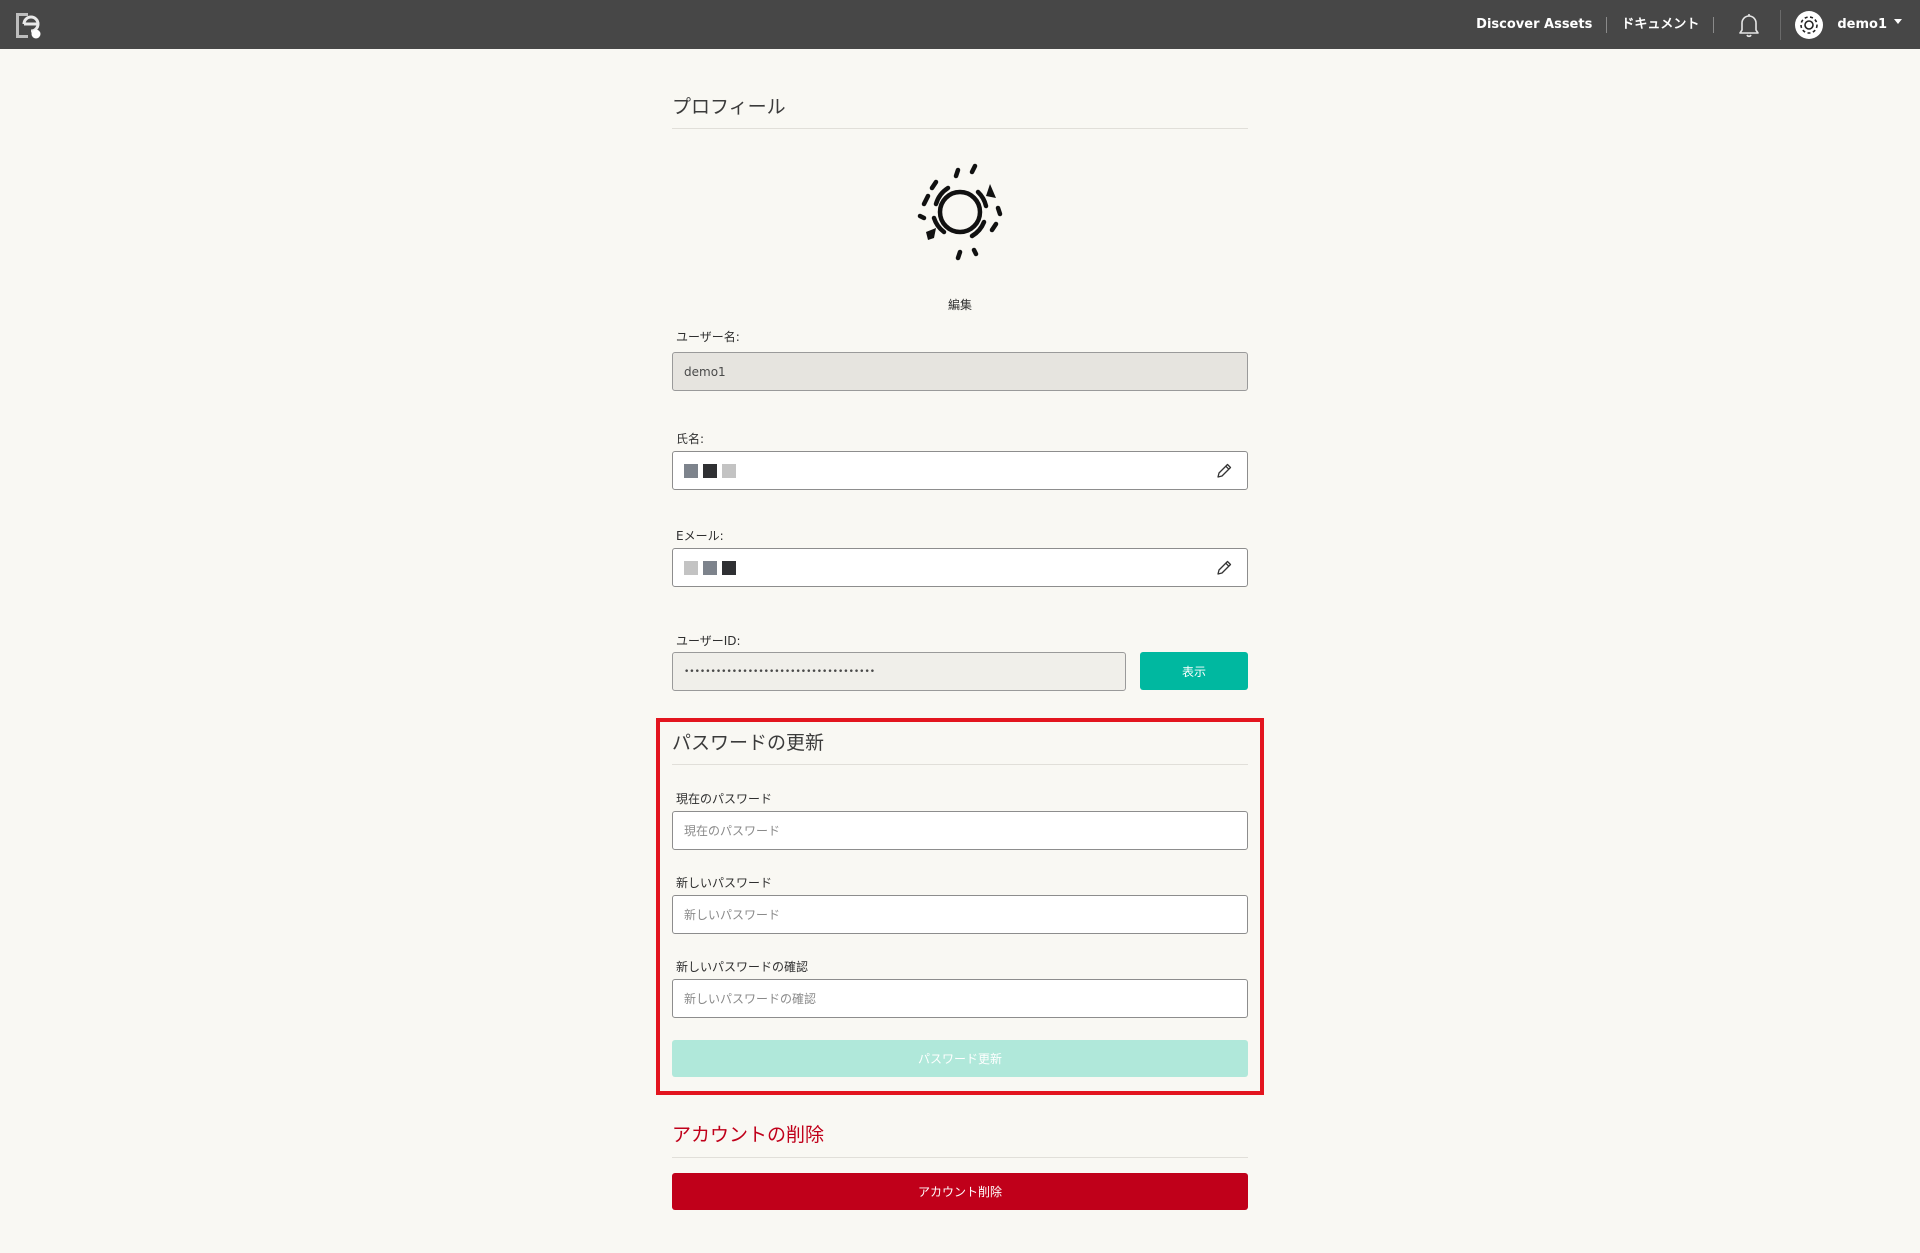  What do you see at coordinates (1898, 21) in the screenshot?
I see `chevron-down-icon` at bounding box center [1898, 21].